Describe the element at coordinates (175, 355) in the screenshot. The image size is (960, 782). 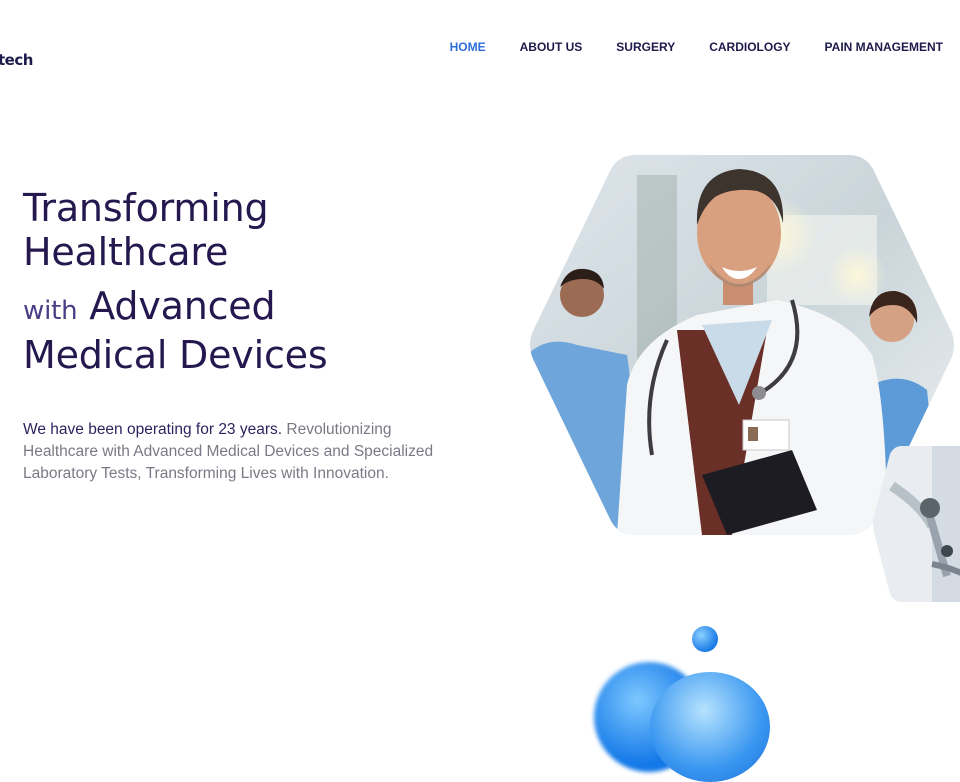
I see `hero-title-line-4: Medical Devices` at that location.